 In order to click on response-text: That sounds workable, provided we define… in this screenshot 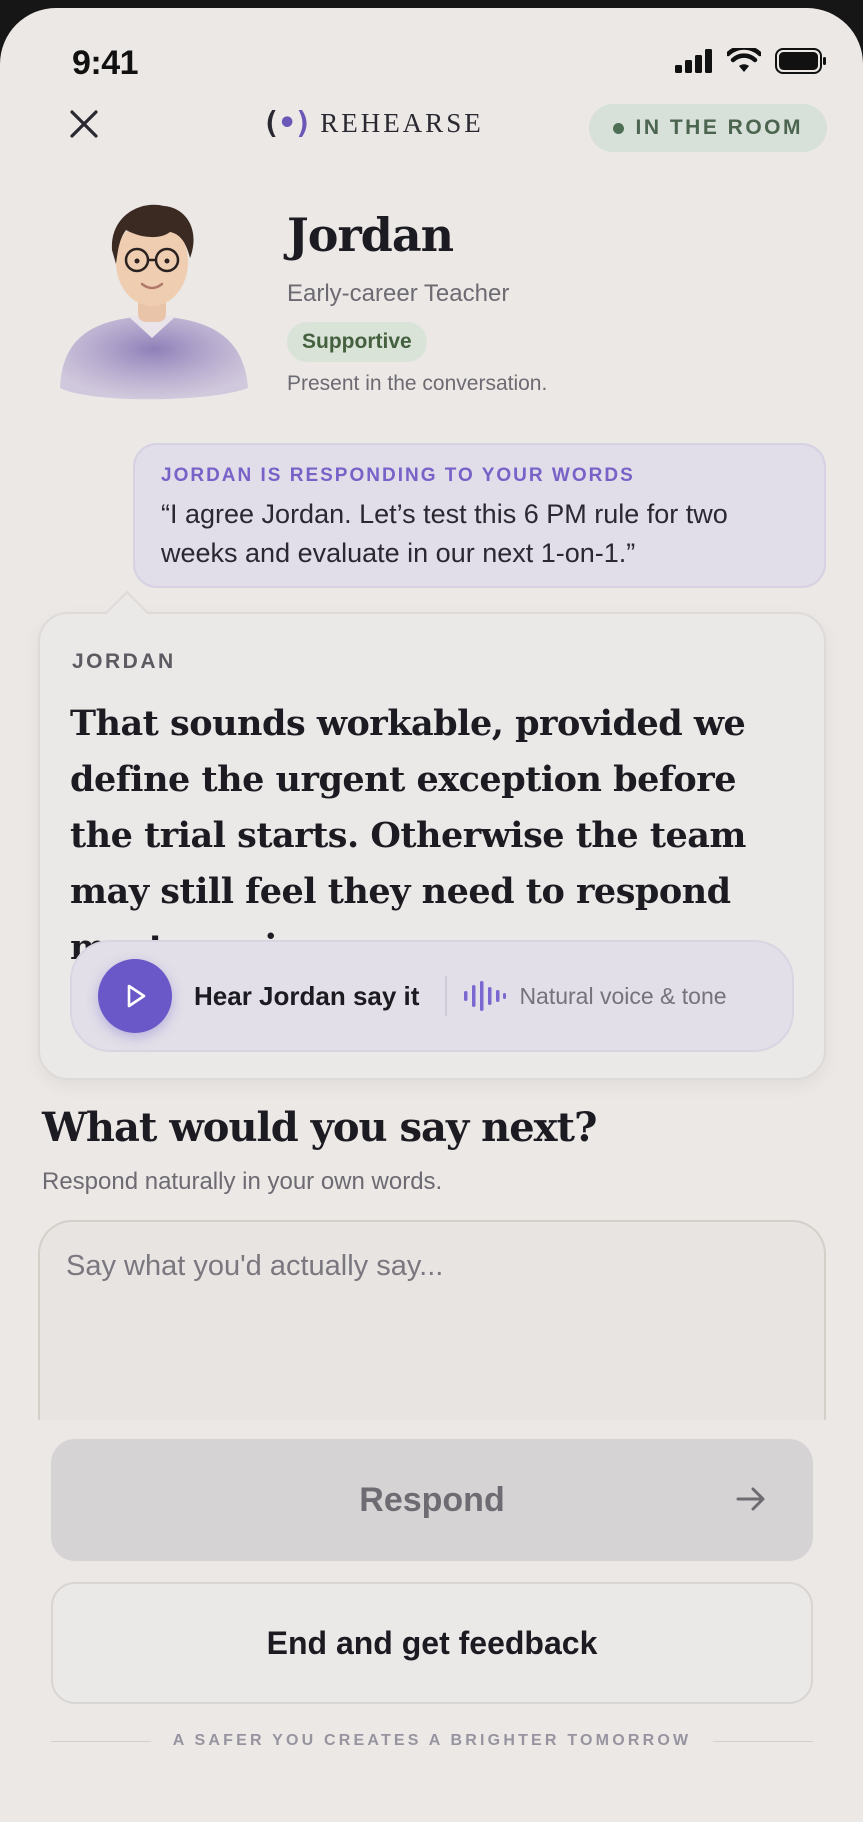, I will do `click(408, 835)`.